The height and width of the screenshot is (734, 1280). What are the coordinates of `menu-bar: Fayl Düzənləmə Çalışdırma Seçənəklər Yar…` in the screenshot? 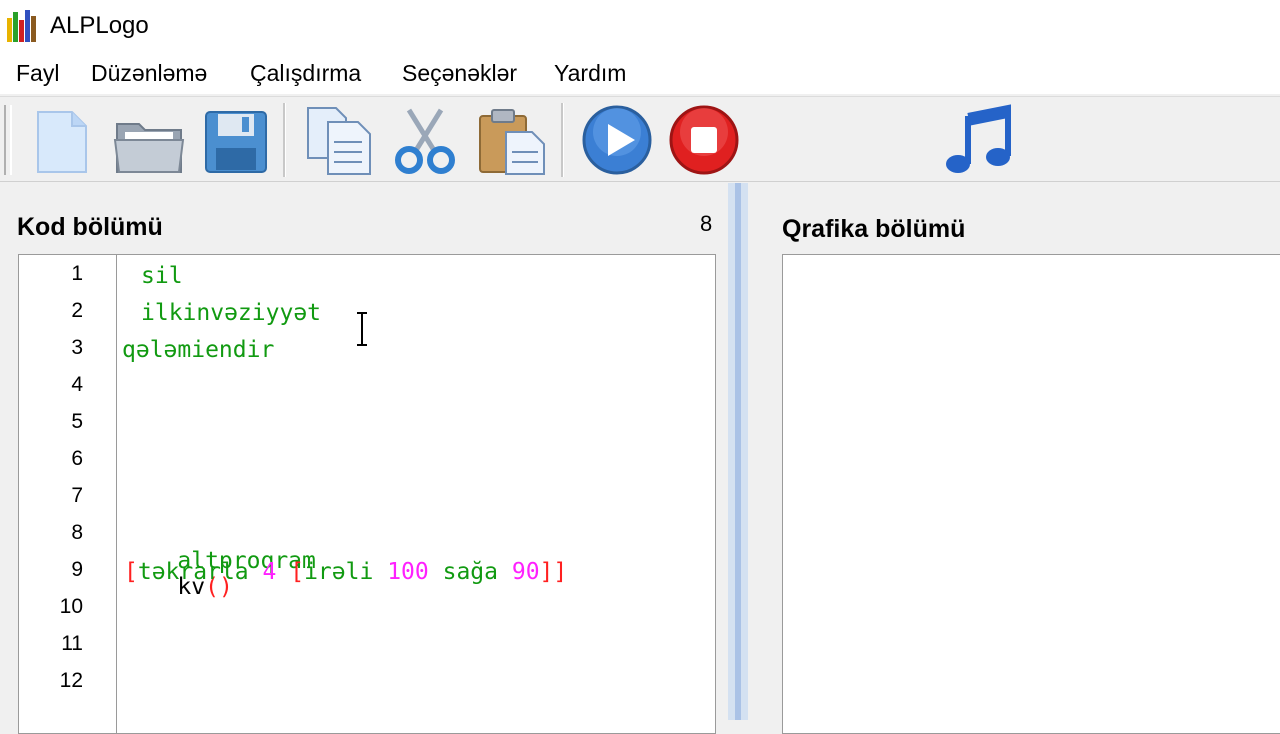 It's located at (640, 75).